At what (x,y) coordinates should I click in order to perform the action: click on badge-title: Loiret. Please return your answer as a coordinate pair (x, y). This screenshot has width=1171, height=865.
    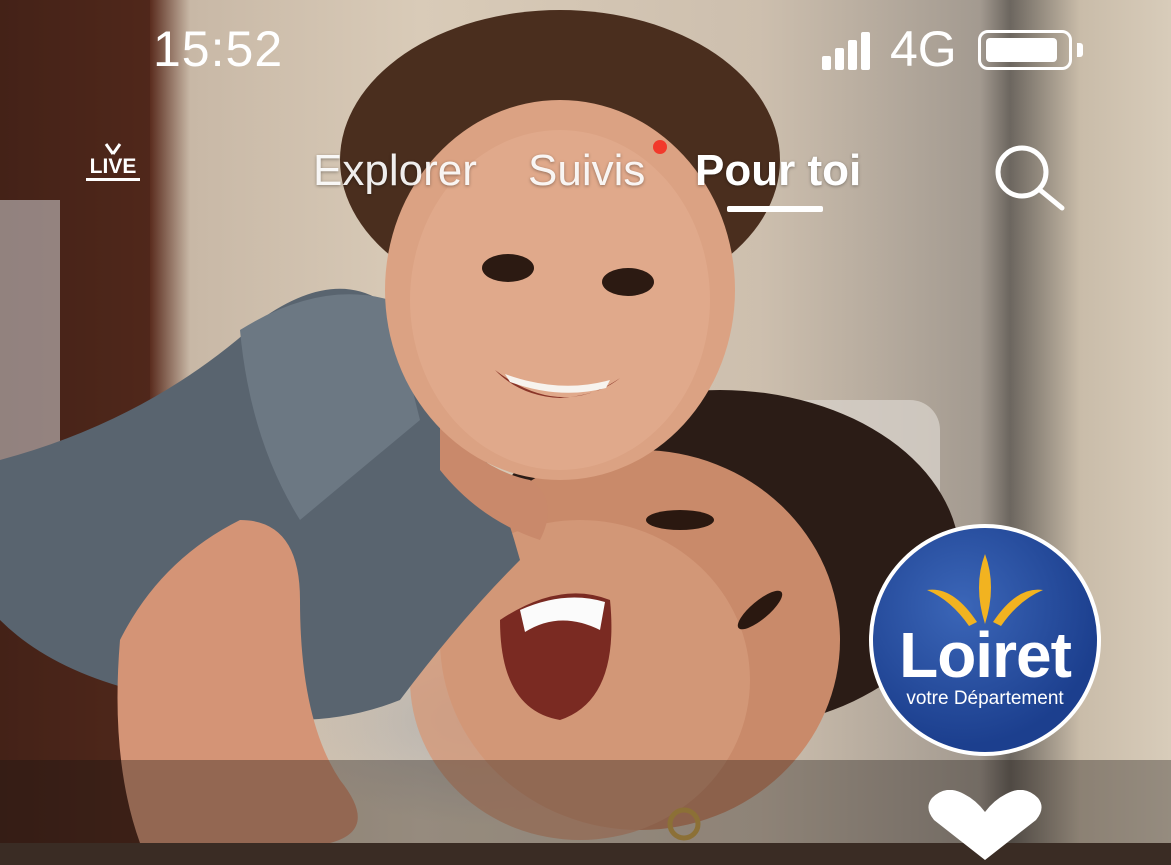
    Looking at the image, I should click on (985, 655).